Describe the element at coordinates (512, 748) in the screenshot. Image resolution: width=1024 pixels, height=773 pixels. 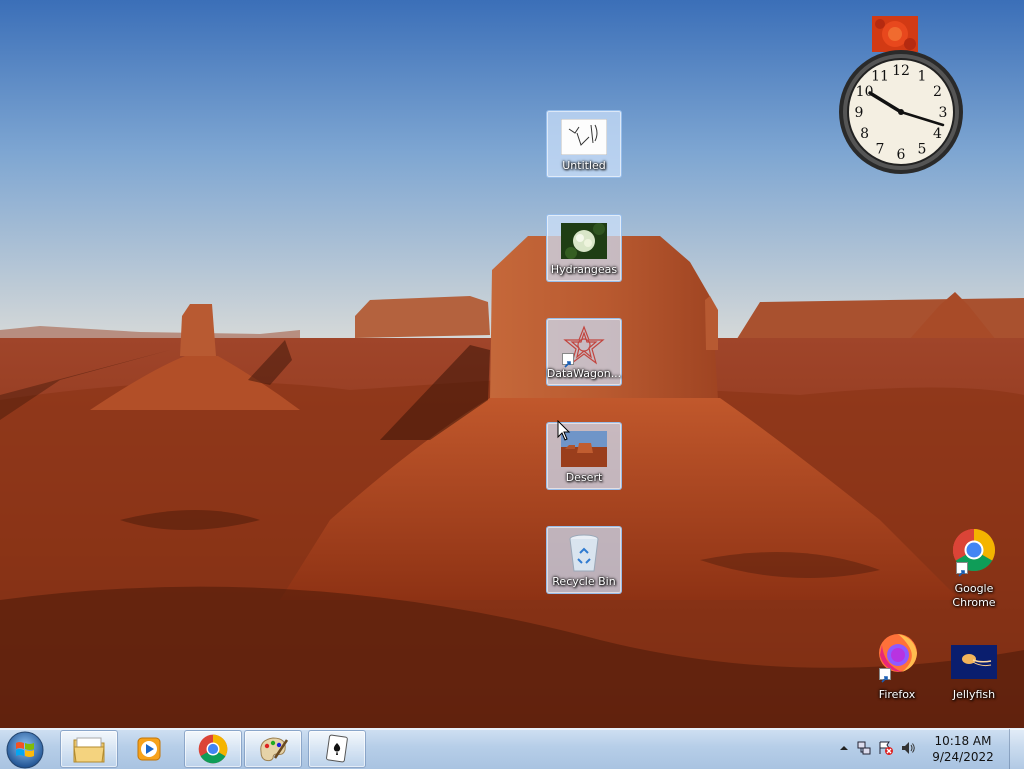
I see `taskbar: 10:18 AM 9/24/2022` at that location.